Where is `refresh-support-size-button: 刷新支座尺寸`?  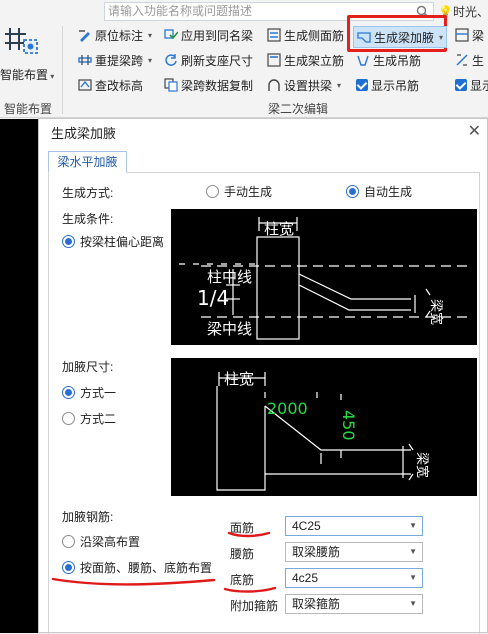 refresh-support-size-button: 刷新支座尺寸 is located at coordinates (208, 60).